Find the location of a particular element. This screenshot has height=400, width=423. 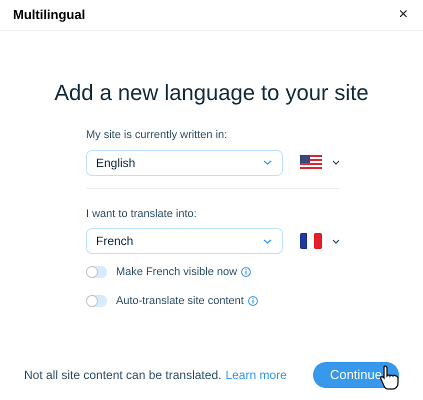

us-flag-icon is located at coordinates (311, 162).